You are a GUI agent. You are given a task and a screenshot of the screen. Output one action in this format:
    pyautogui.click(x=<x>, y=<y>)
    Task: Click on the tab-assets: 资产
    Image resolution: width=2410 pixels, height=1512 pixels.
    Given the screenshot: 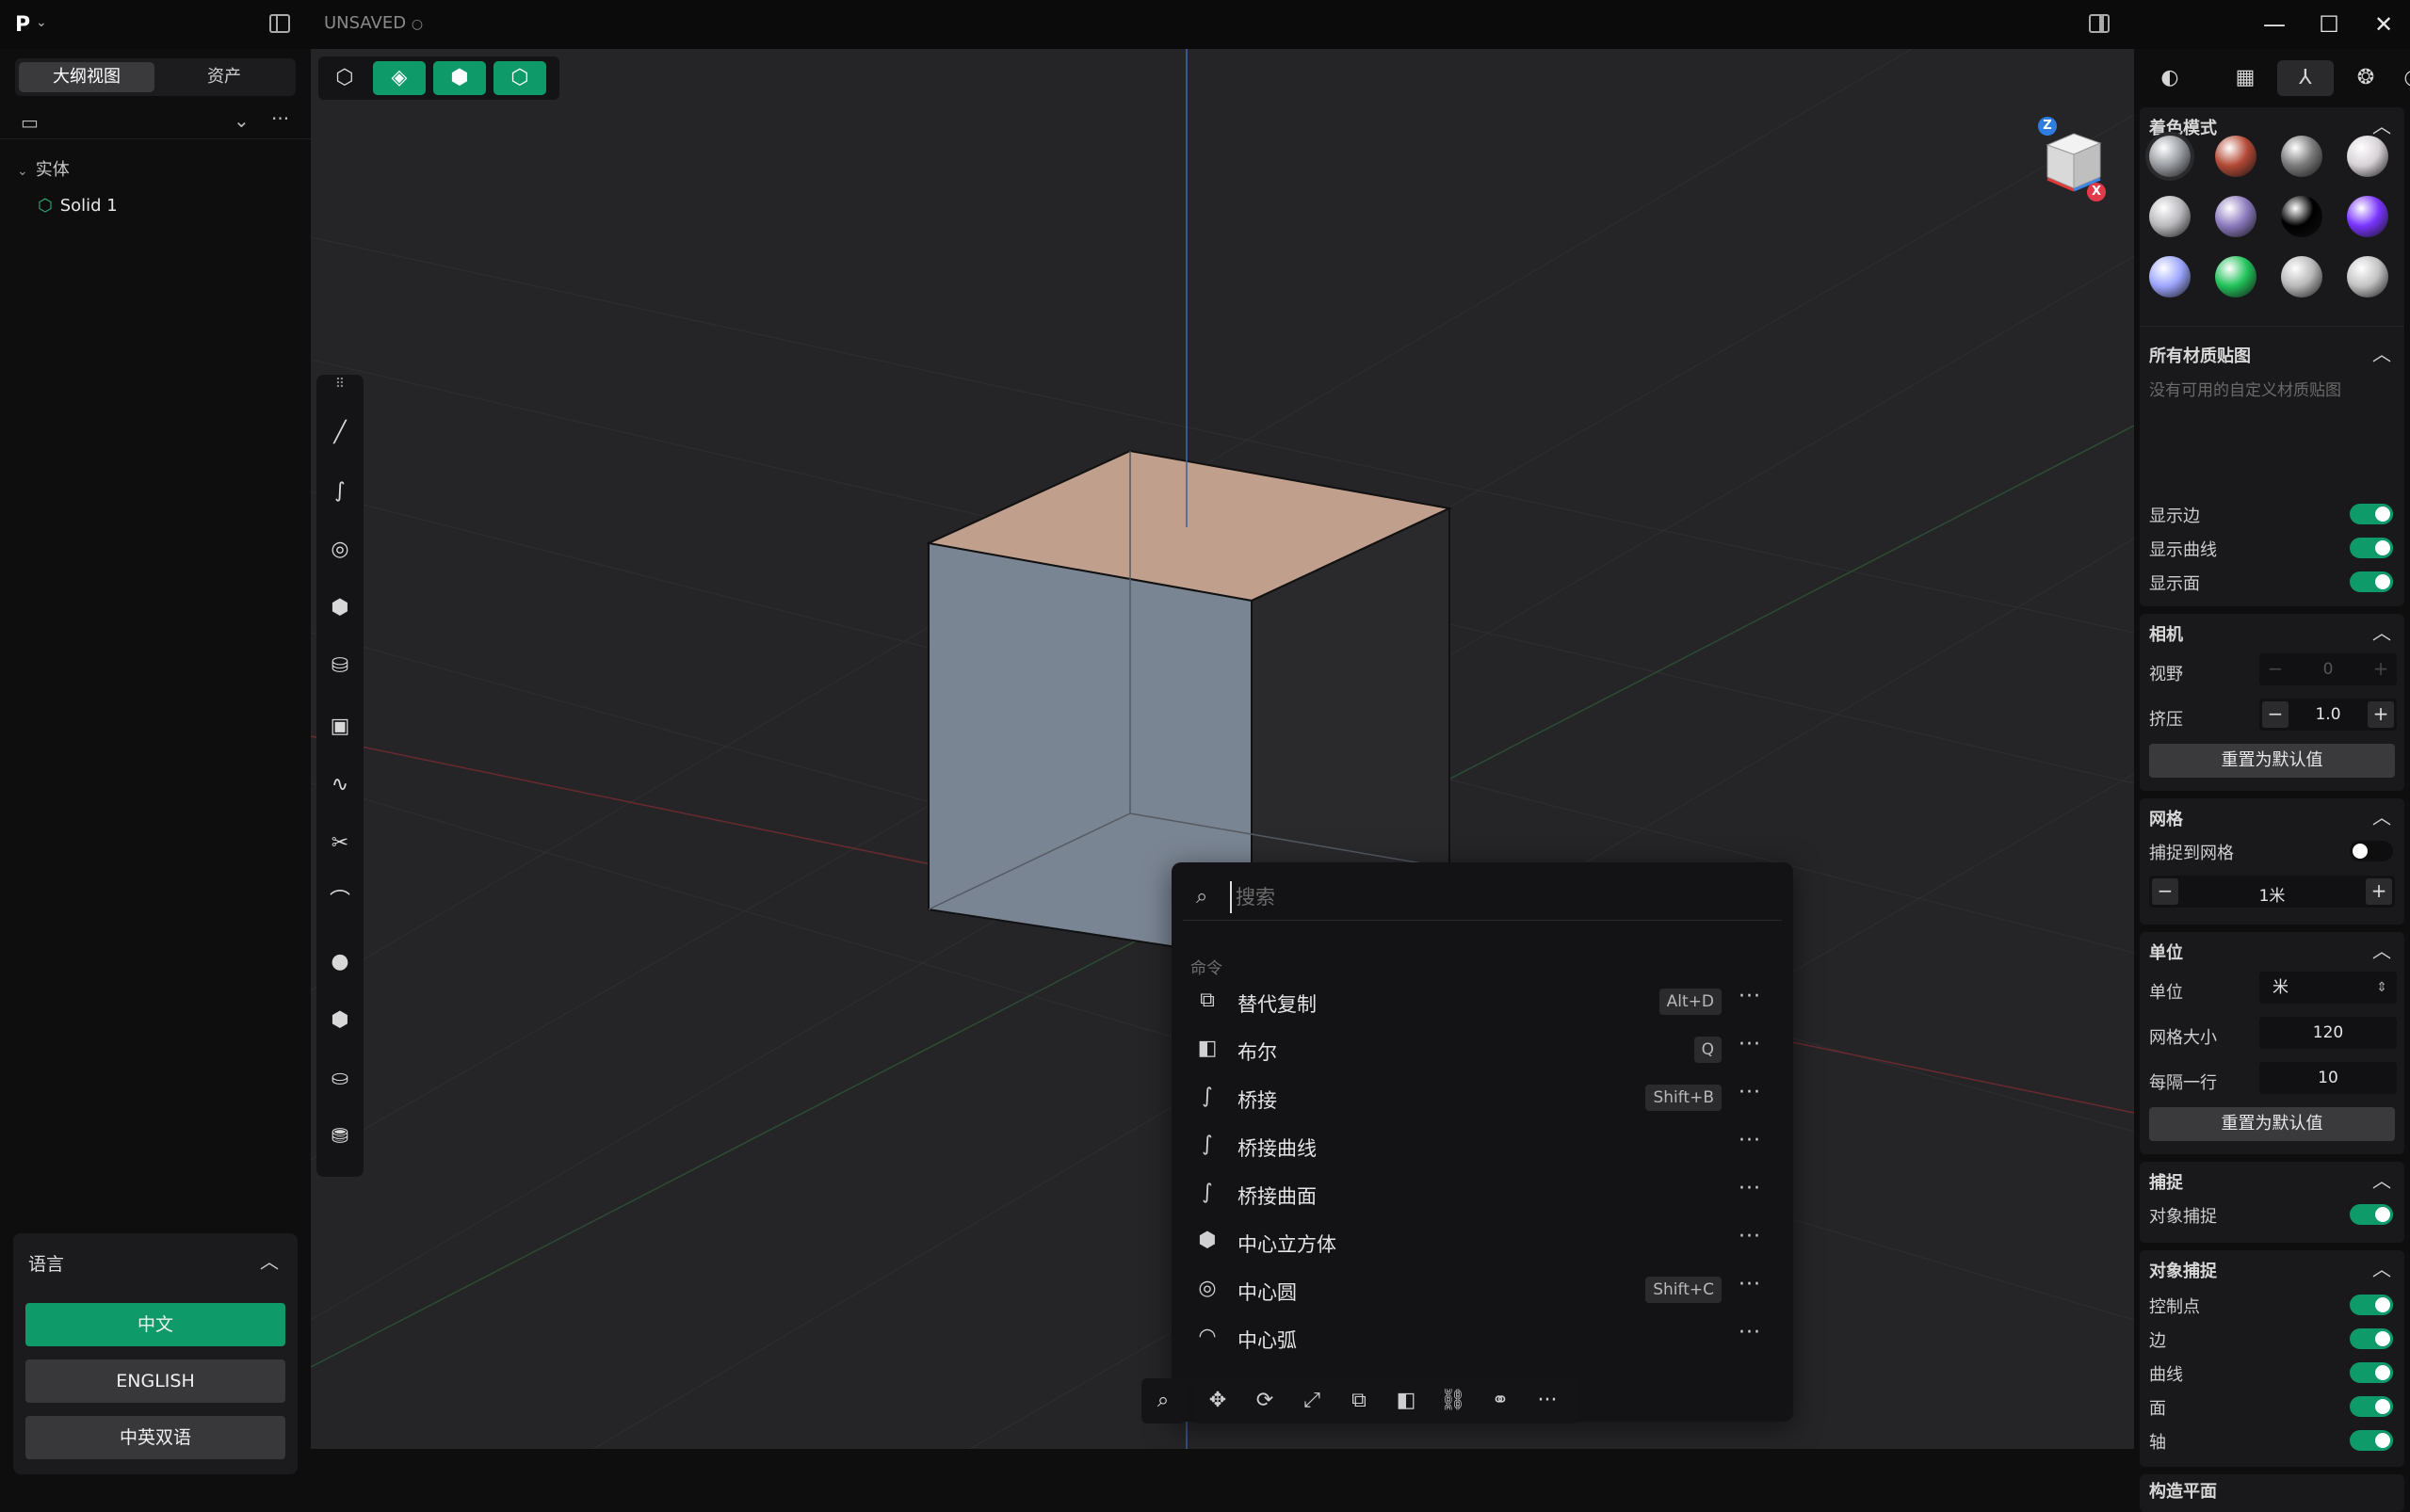 What is the action you would take?
    pyautogui.click(x=224, y=77)
    